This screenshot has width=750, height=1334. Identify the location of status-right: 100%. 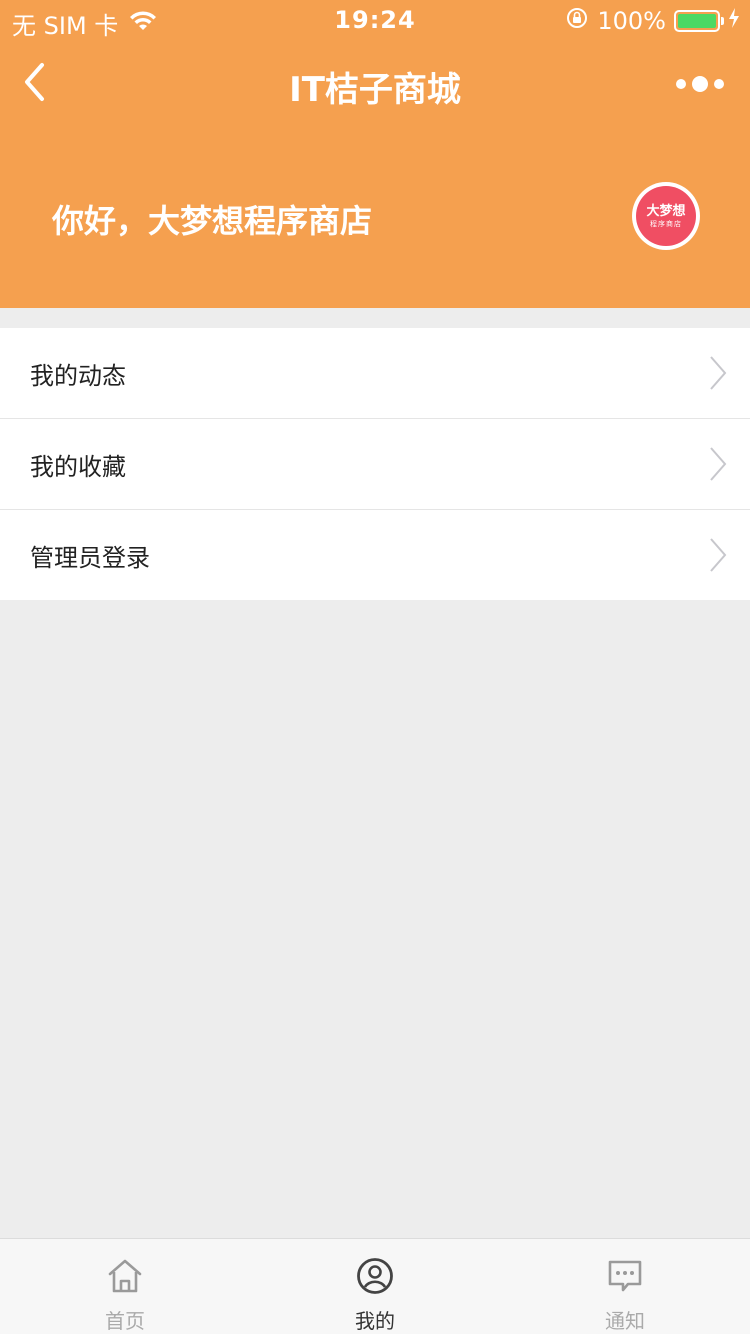
(652, 21).